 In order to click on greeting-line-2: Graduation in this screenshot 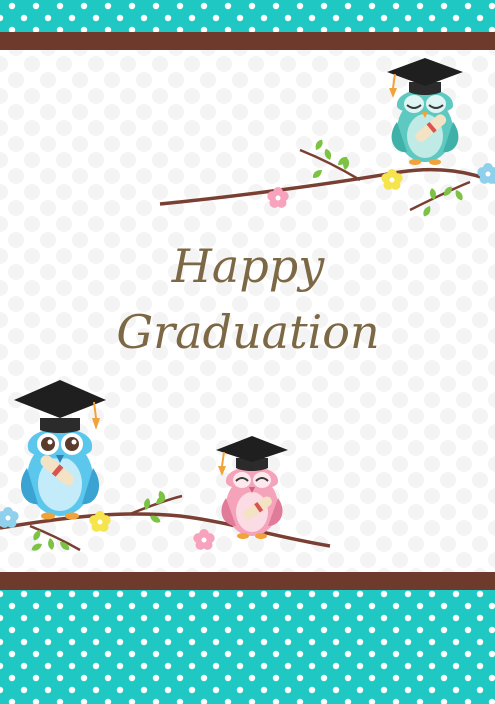, I will do `click(247, 332)`.